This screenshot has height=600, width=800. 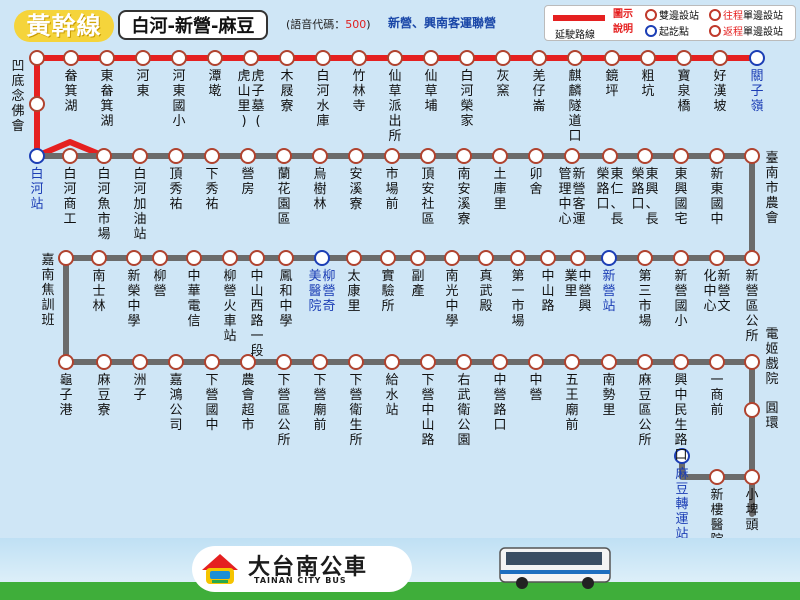 What do you see at coordinates (571, 410) in the screenshot?
I see `stop-label-char: 廟` at bounding box center [571, 410].